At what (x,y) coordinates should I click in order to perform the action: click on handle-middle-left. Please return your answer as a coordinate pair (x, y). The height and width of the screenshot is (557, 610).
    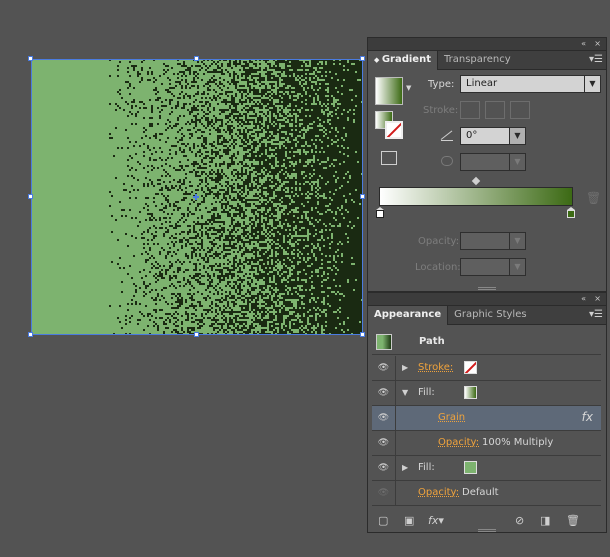
    Looking at the image, I should click on (30, 196).